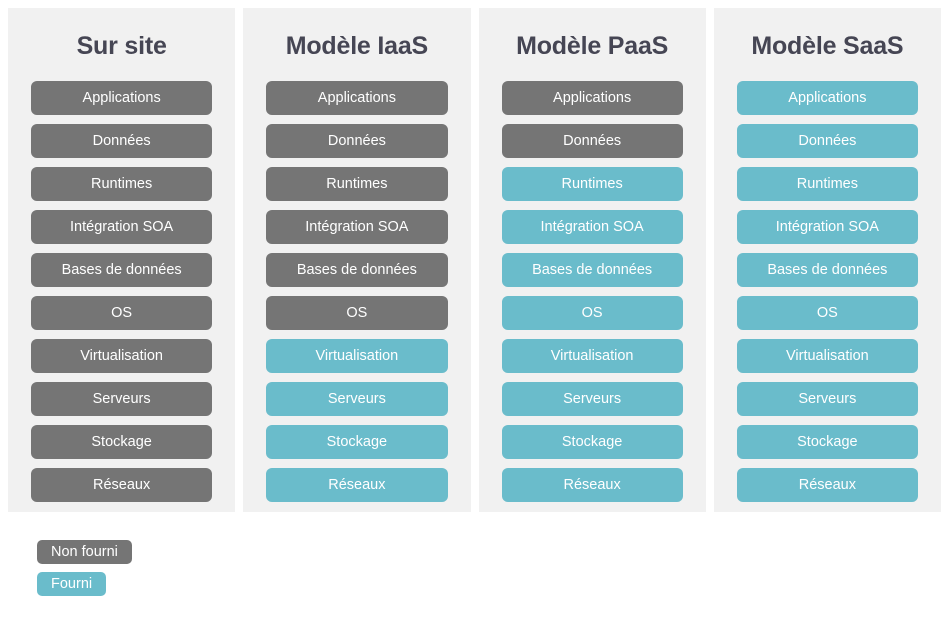  I want to click on legend-item: Fourni, so click(72, 584).